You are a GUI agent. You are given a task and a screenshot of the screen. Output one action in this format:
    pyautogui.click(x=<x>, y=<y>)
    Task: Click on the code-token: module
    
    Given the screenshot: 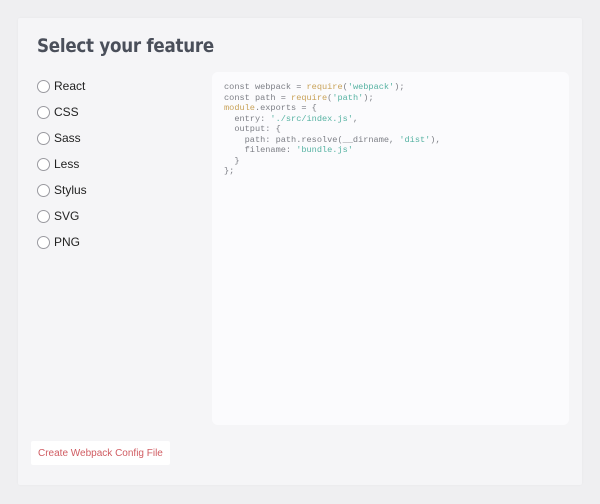 What is the action you would take?
    pyautogui.click(x=239, y=108)
    